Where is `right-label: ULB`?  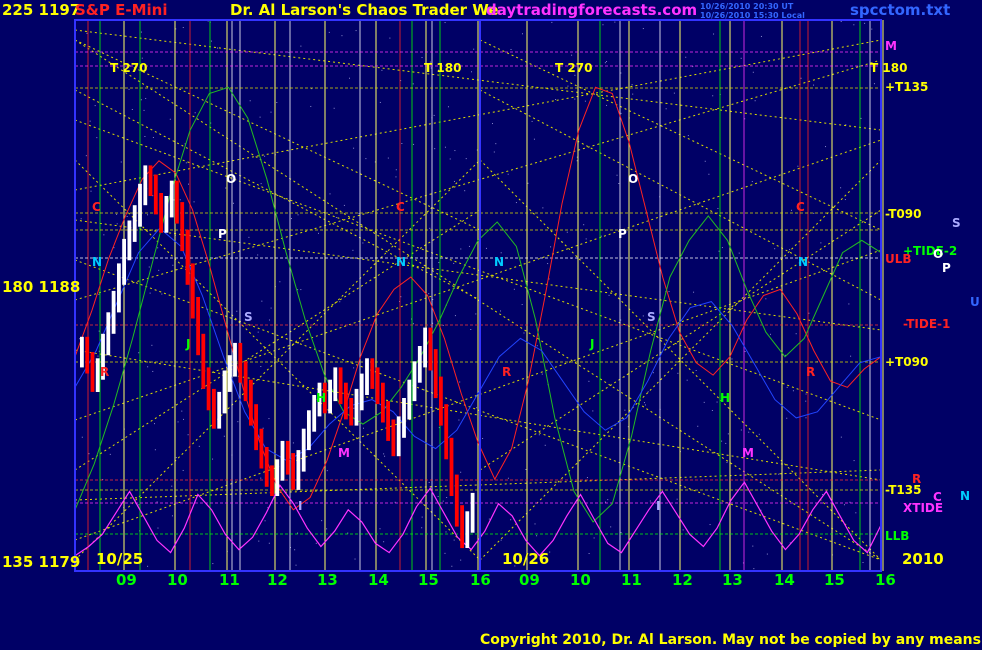 right-label: ULB is located at coordinates (898, 259).